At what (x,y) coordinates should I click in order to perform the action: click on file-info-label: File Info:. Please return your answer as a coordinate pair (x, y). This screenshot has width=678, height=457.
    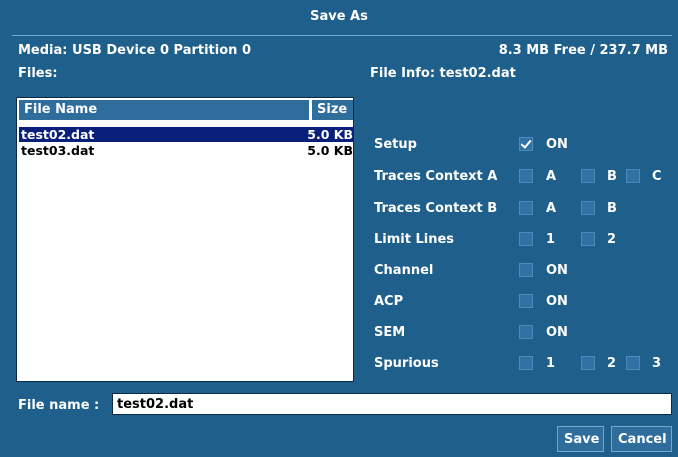
    Looking at the image, I should click on (403, 73).